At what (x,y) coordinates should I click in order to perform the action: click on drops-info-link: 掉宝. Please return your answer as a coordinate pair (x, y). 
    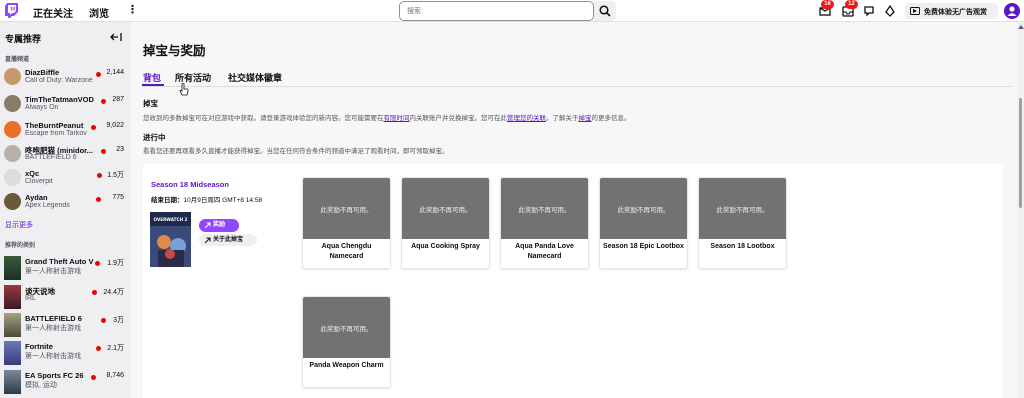
    Looking at the image, I should click on (585, 118).